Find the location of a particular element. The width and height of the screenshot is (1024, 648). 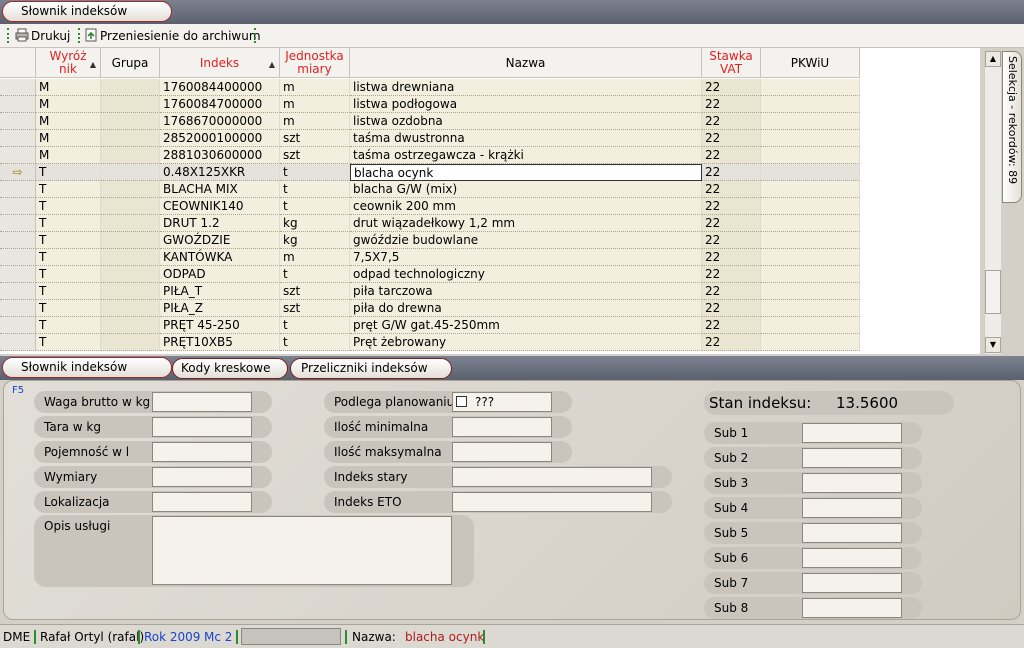

table-row: T CEOWNIK140 t ceownik 200 mm 22 is located at coordinates (430, 206).